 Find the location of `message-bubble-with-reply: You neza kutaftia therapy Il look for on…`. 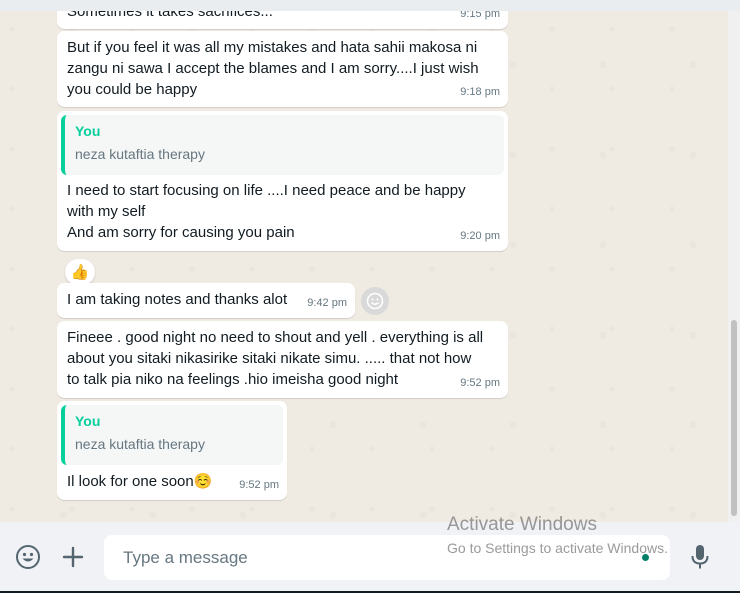

message-bubble-with-reply: You neza kutaftia therapy Il look for on… is located at coordinates (172, 450).